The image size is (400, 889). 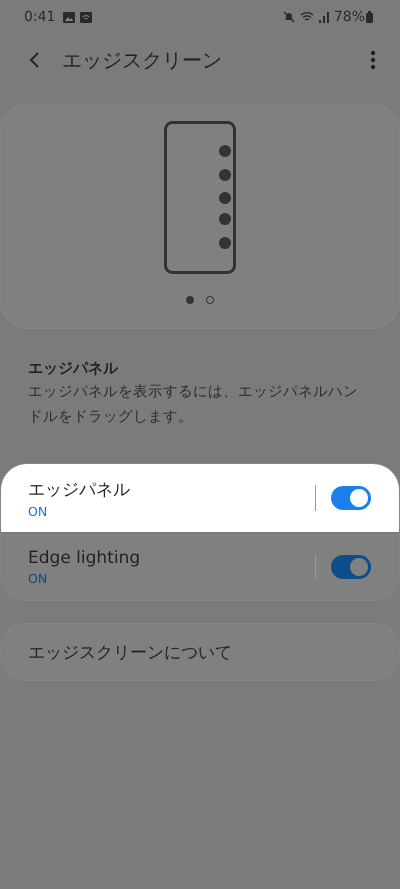 I want to click on highlighted-setting-row: エッジパネル ON, so click(x=200, y=498).